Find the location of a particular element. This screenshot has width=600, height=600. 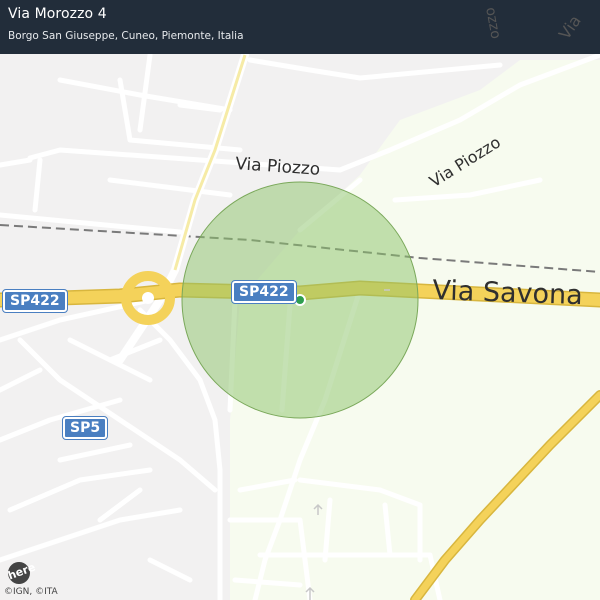

street-label-via-savona: Via Savona is located at coordinates (507, 293).